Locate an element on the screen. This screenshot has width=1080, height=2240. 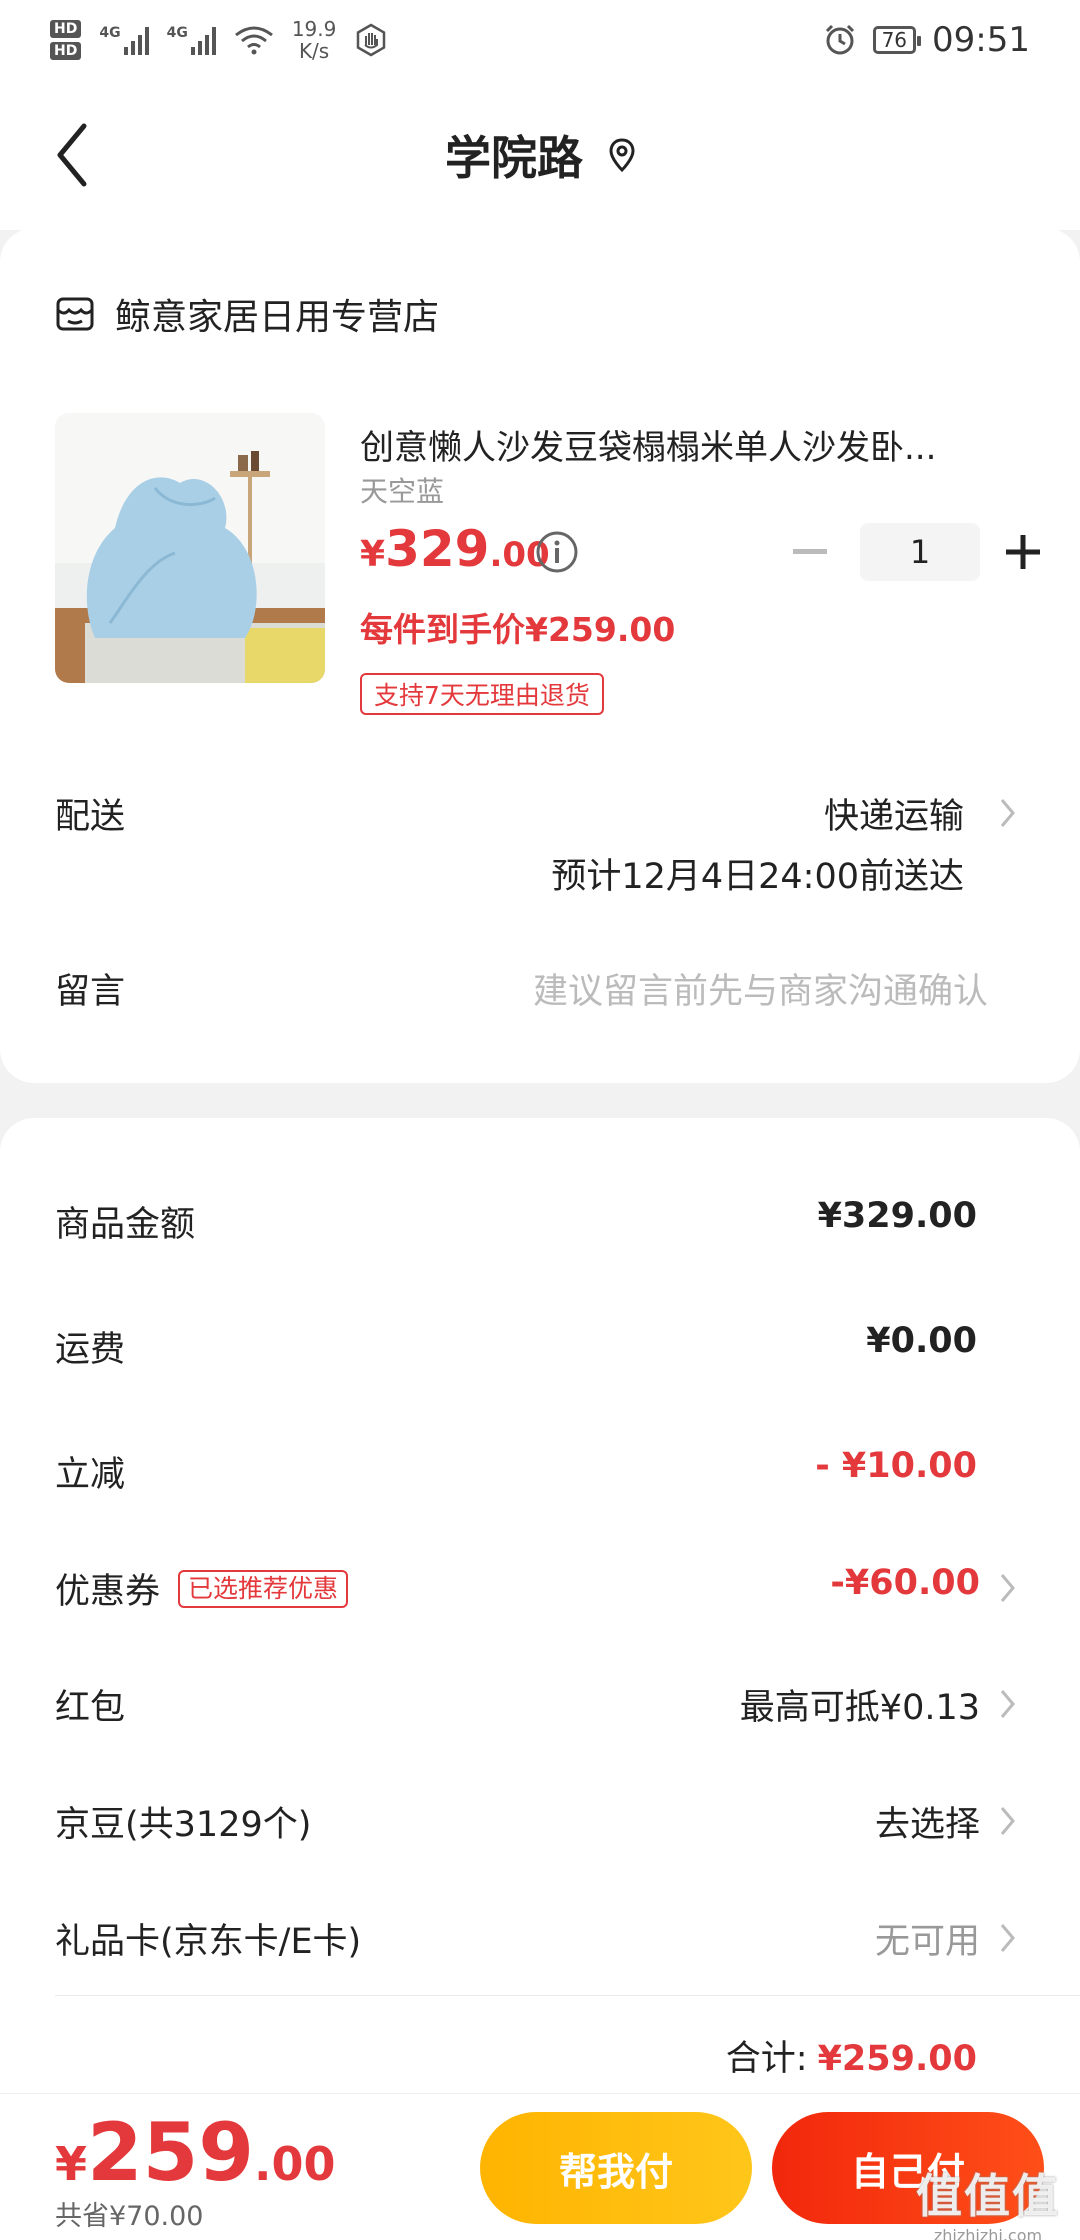
coupon-label: 优惠券 is located at coordinates (108, 1592).